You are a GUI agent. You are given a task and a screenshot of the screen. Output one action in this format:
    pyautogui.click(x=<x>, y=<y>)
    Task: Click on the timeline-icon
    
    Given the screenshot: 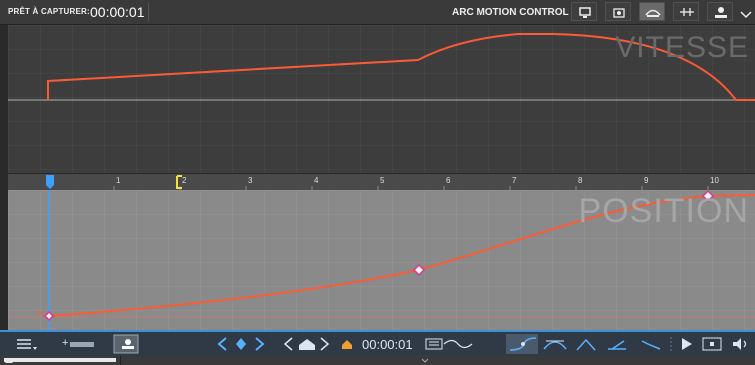 What is the action you would take?
    pyautogui.click(x=687, y=12)
    